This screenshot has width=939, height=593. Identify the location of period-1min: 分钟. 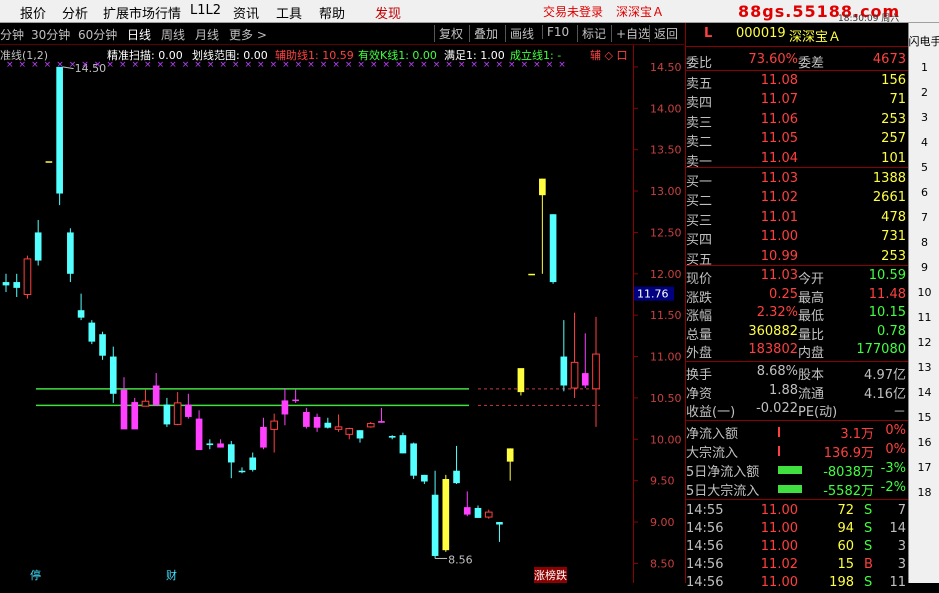
(12, 34).